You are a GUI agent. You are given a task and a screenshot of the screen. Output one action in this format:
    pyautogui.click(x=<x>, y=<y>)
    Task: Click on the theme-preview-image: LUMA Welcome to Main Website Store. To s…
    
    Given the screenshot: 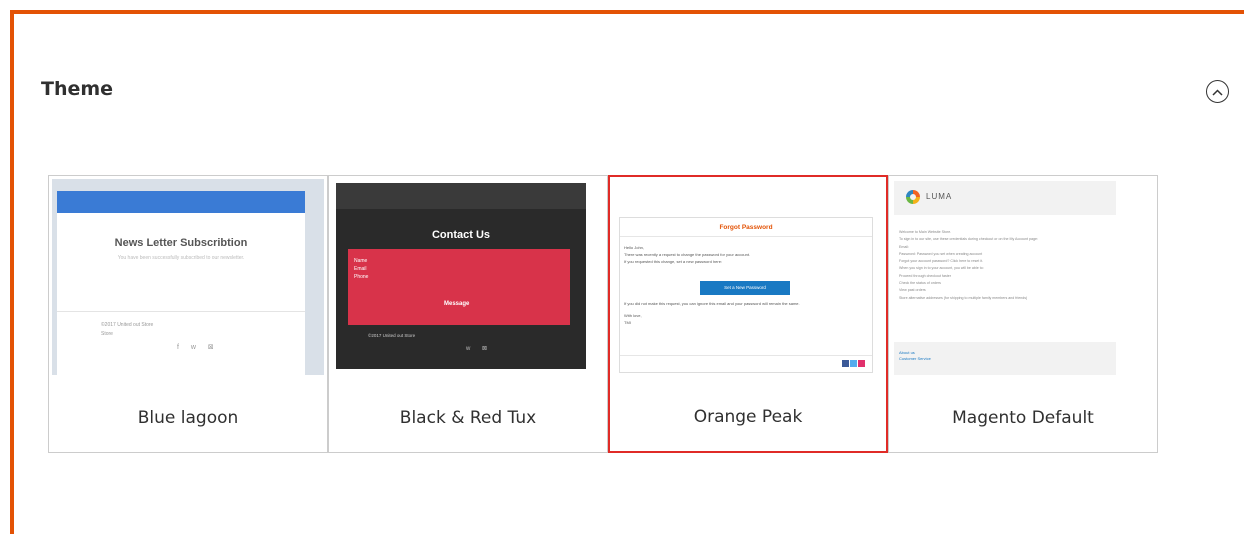 What is the action you would take?
    pyautogui.click(x=1005, y=279)
    